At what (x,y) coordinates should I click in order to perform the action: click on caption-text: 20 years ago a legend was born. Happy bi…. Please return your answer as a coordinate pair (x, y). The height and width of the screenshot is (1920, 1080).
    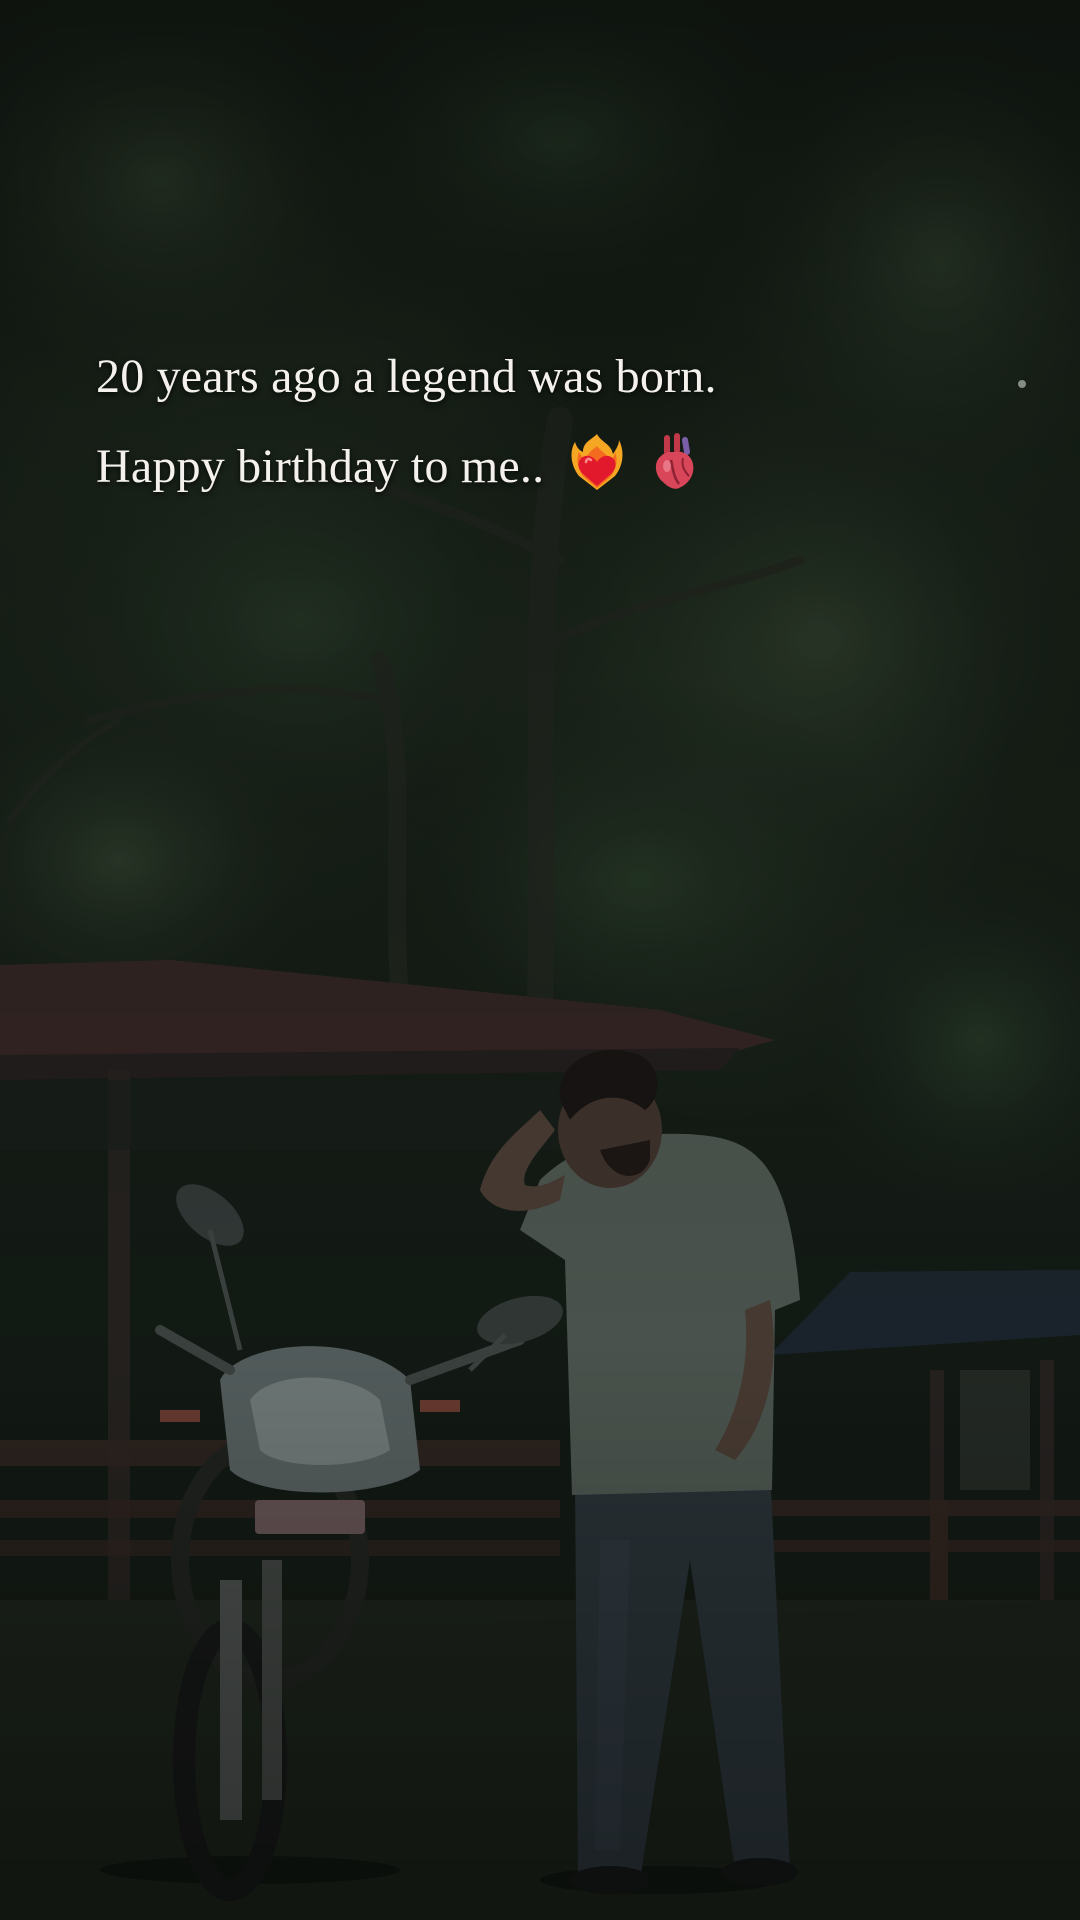
    Looking at the image, I should click on (536, 422).